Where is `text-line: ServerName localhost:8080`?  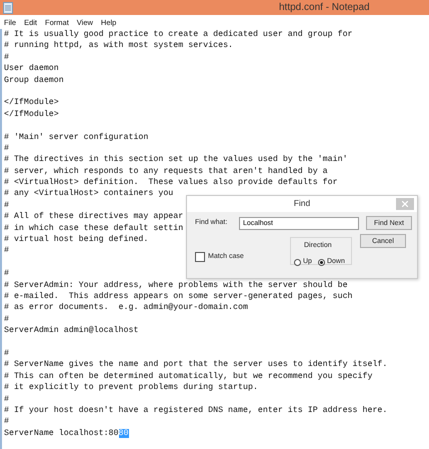
text-line: ServerName localhost:8080 is located at coordinates (66, 433).